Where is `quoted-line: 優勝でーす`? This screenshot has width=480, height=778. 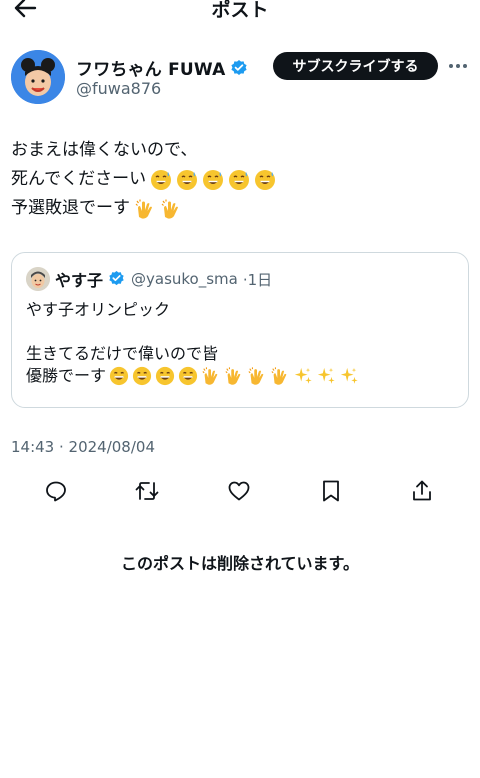
quoted-line: 優勝でーす is located at coordinates (192, 376).